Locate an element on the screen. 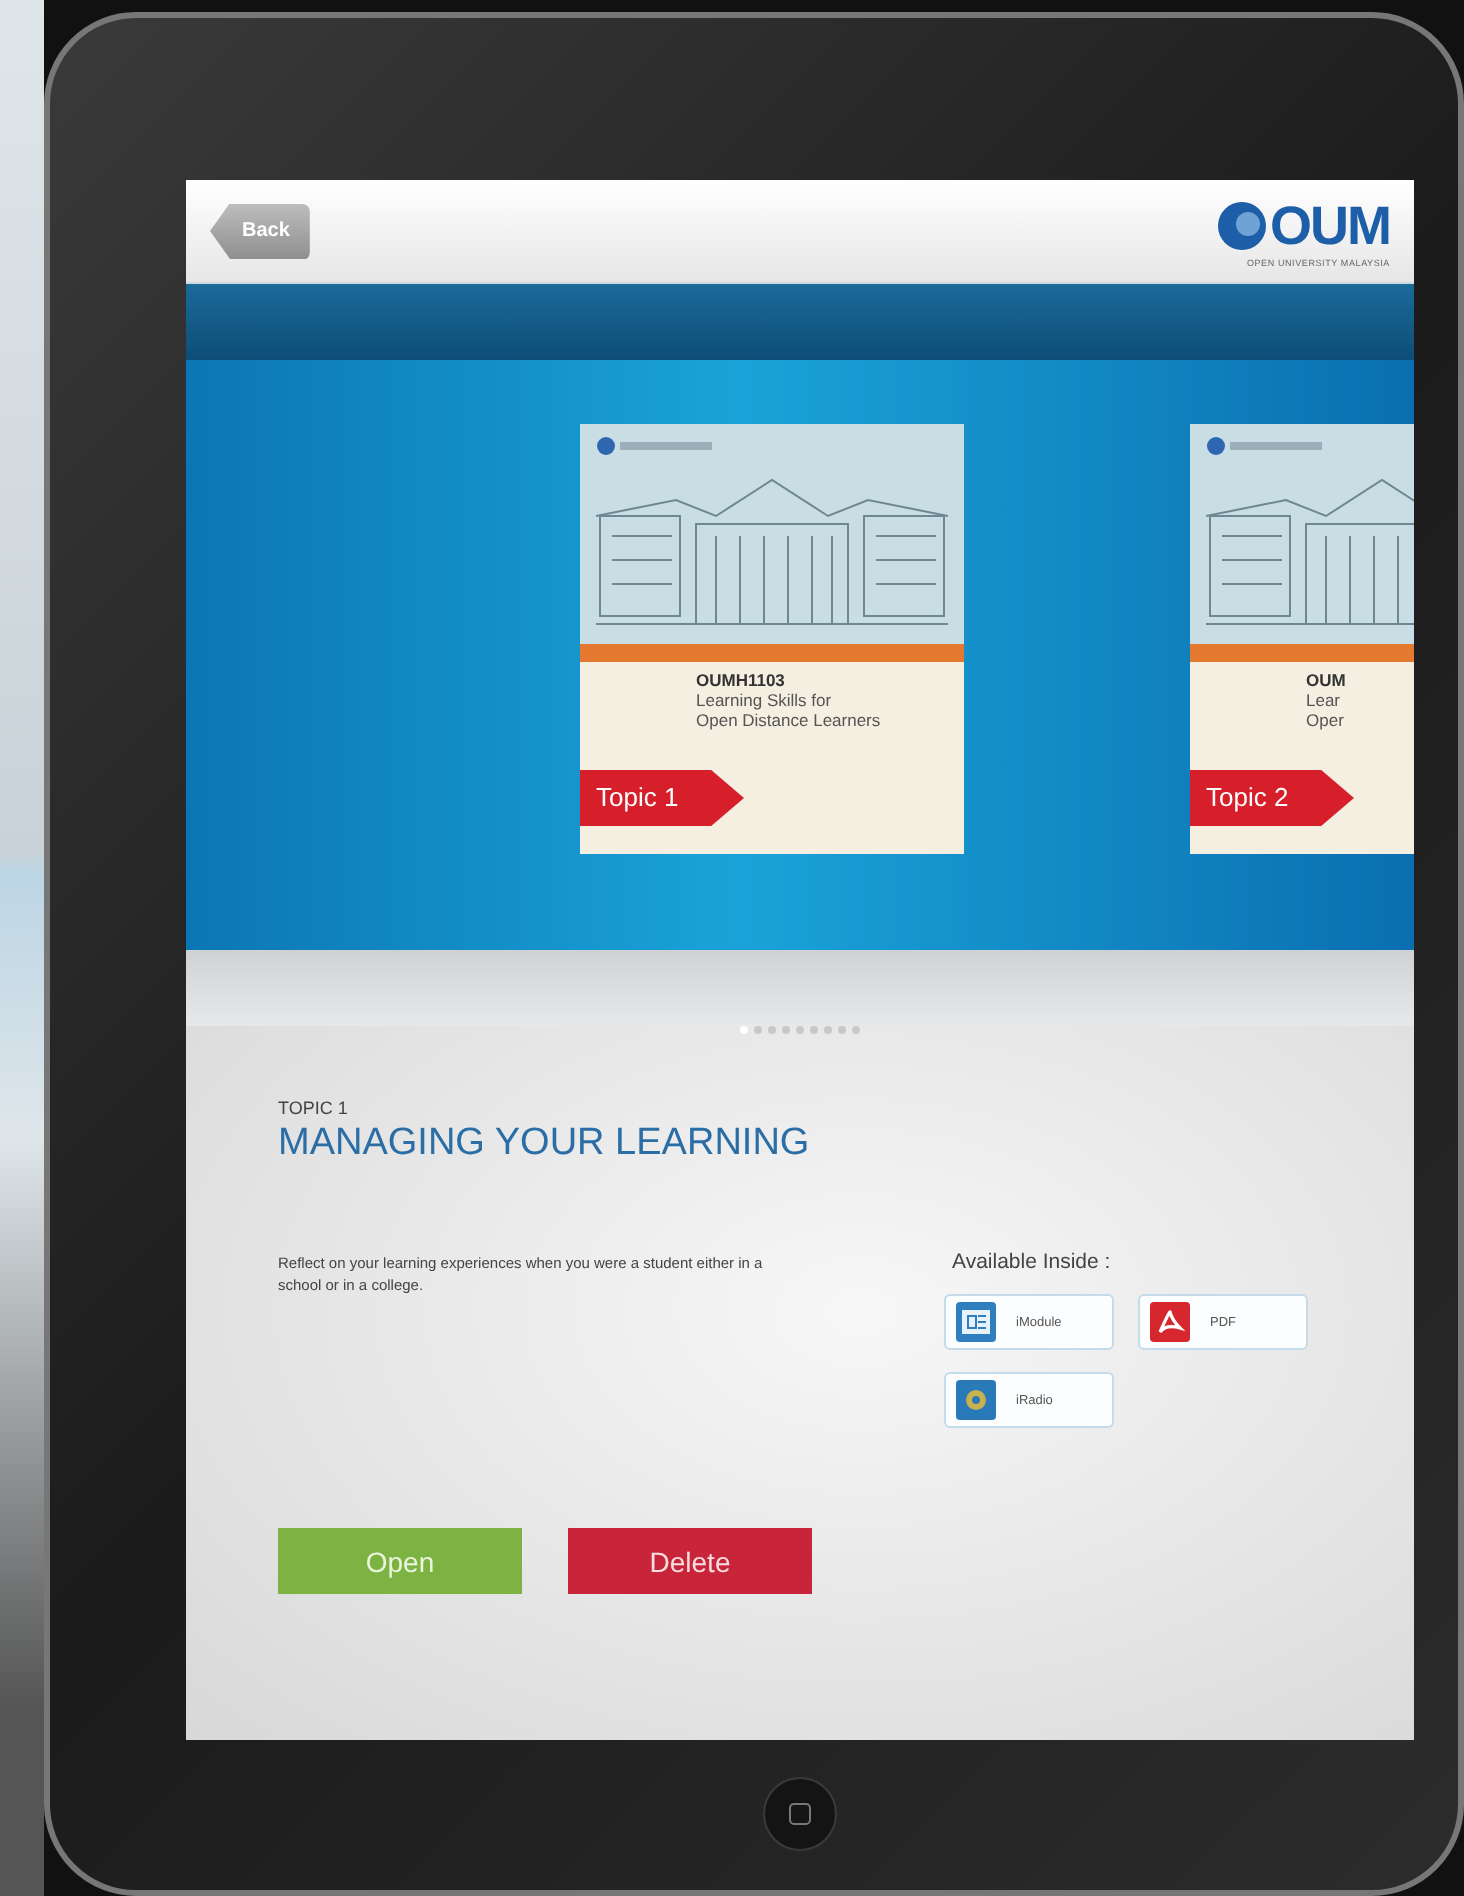  radio-icon is located at coordinates (976, 1400).